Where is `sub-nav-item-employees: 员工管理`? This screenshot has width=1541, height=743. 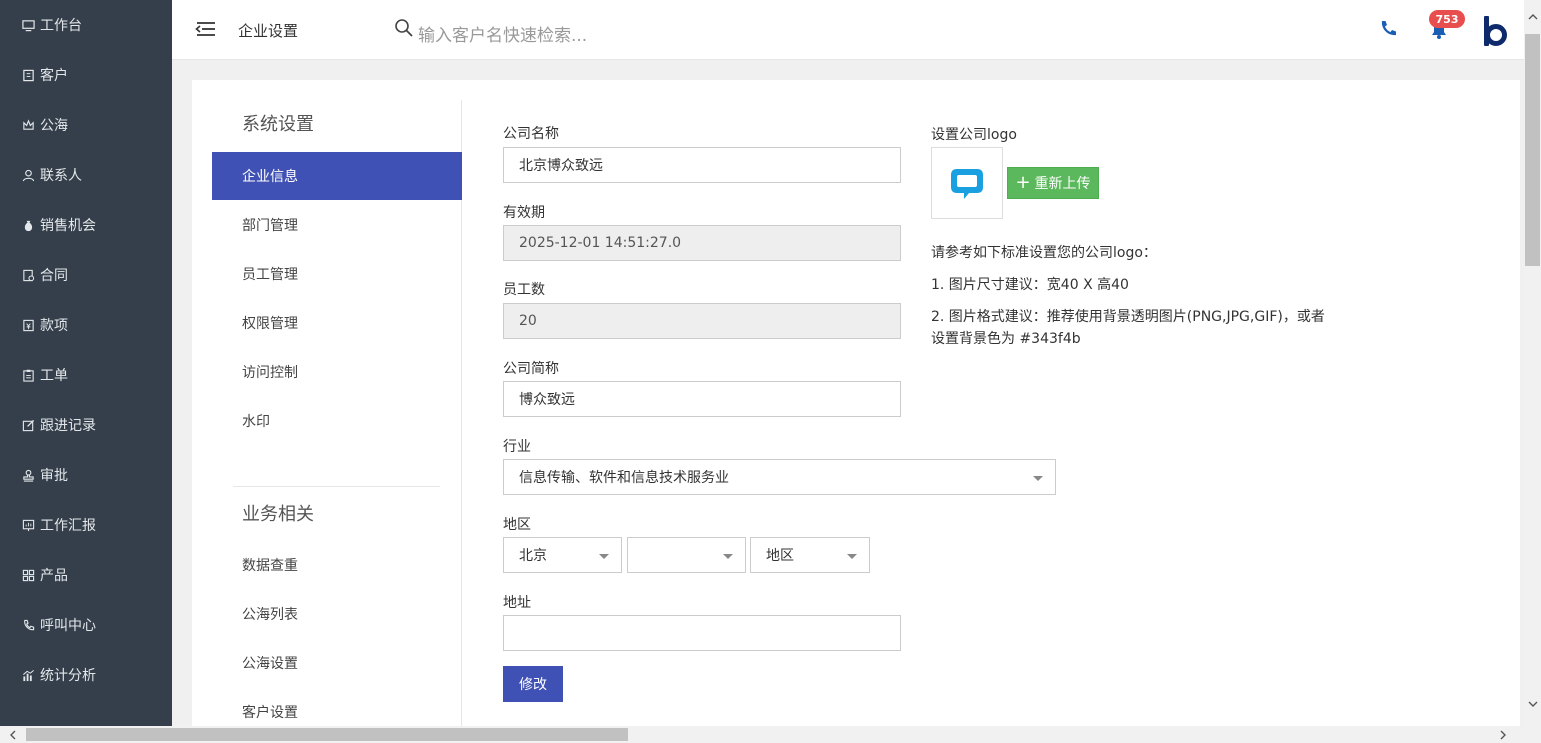 sub-nav-item-employees: 员工管理 is located at coordinates (337, 274).